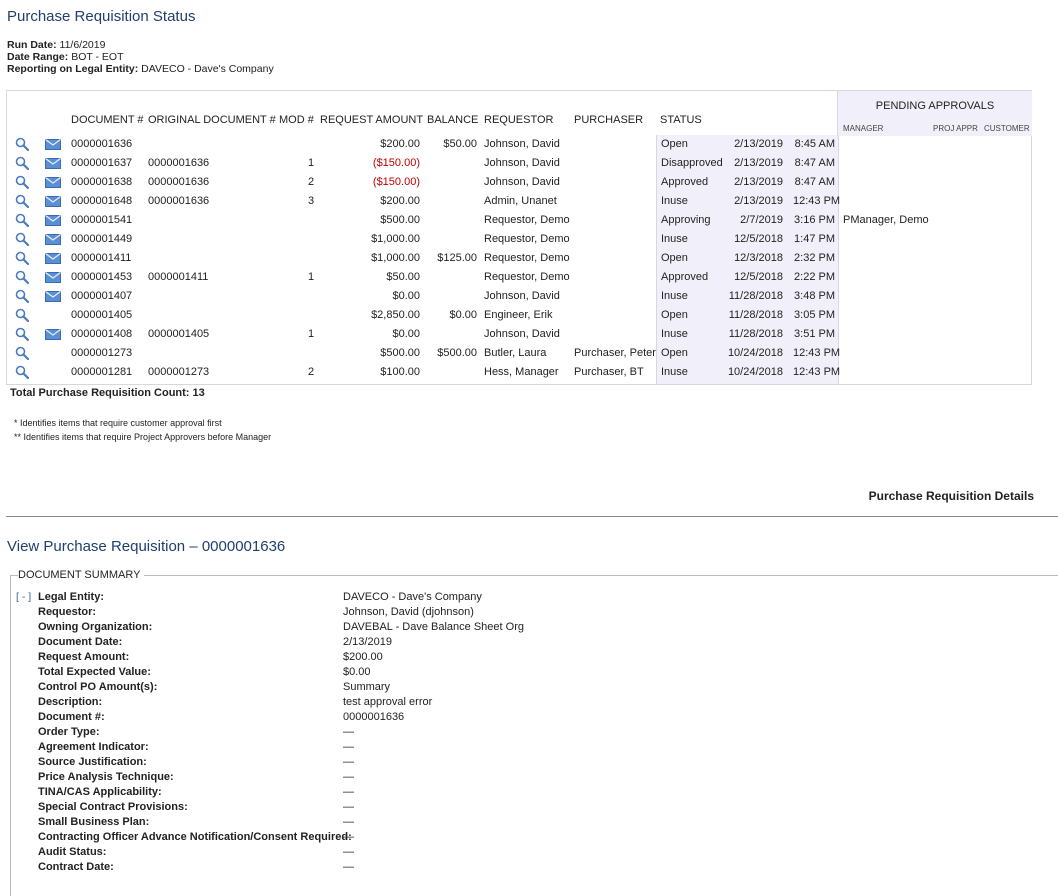  I want to click on cell-document: 0000001408, so click(101, 334).